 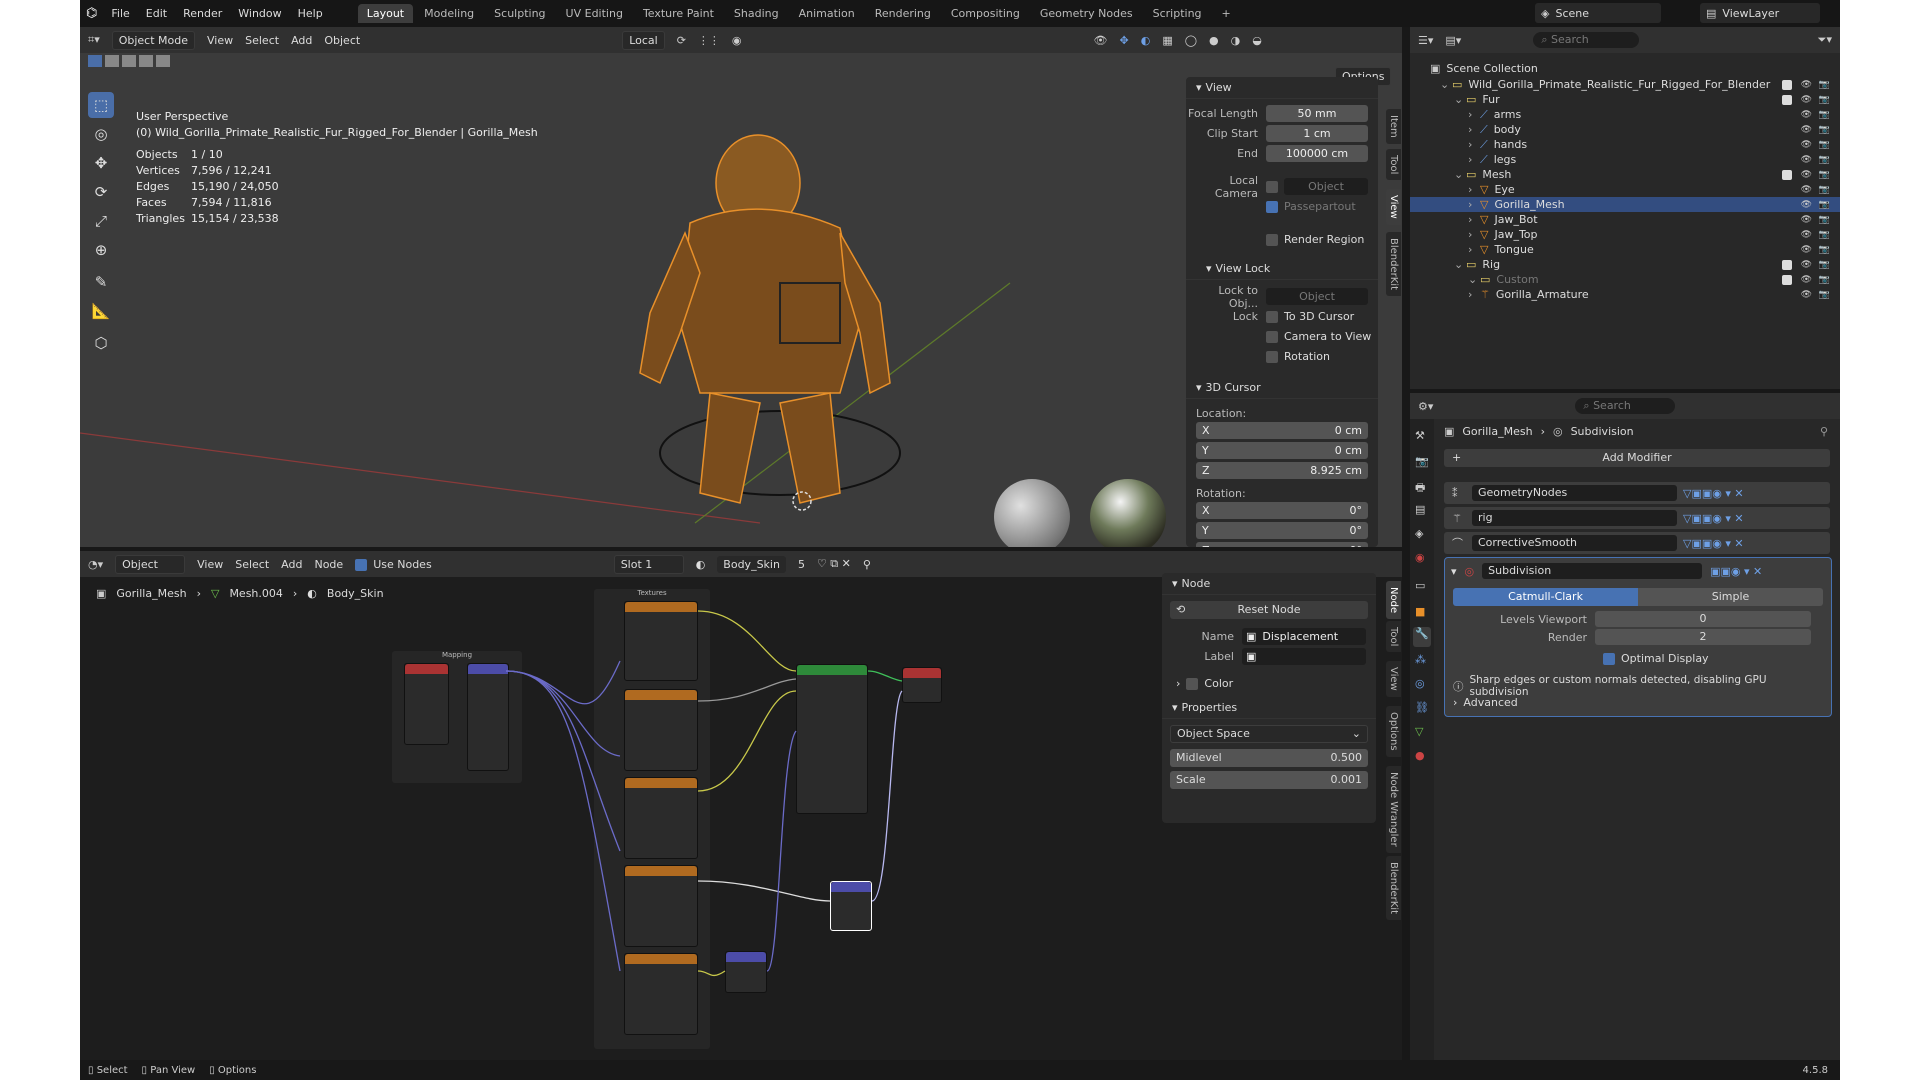 I want to click on modifier-name-rig: rig, so click(x=1574, y=518).